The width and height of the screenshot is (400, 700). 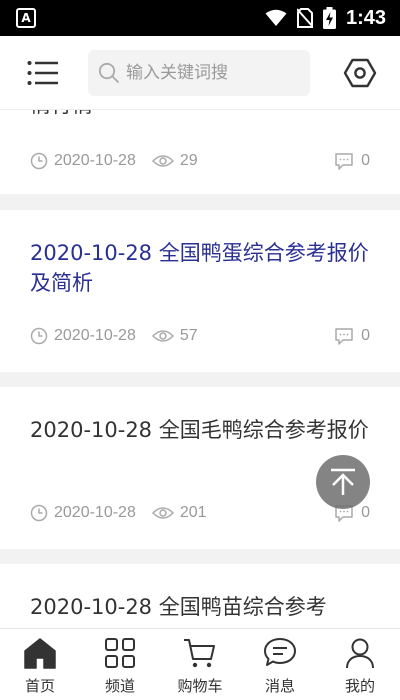 I want to click on article-title: 2020-10-28 全国毛鸭综合参考报价, so click(x=200, y=430).